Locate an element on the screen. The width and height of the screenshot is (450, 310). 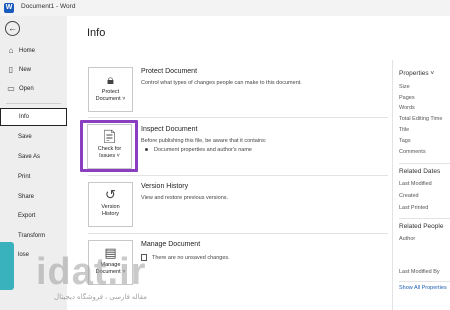
protect-document-button: 🔒︎ Protect Document ˅ is located at coordinates (110, 89).